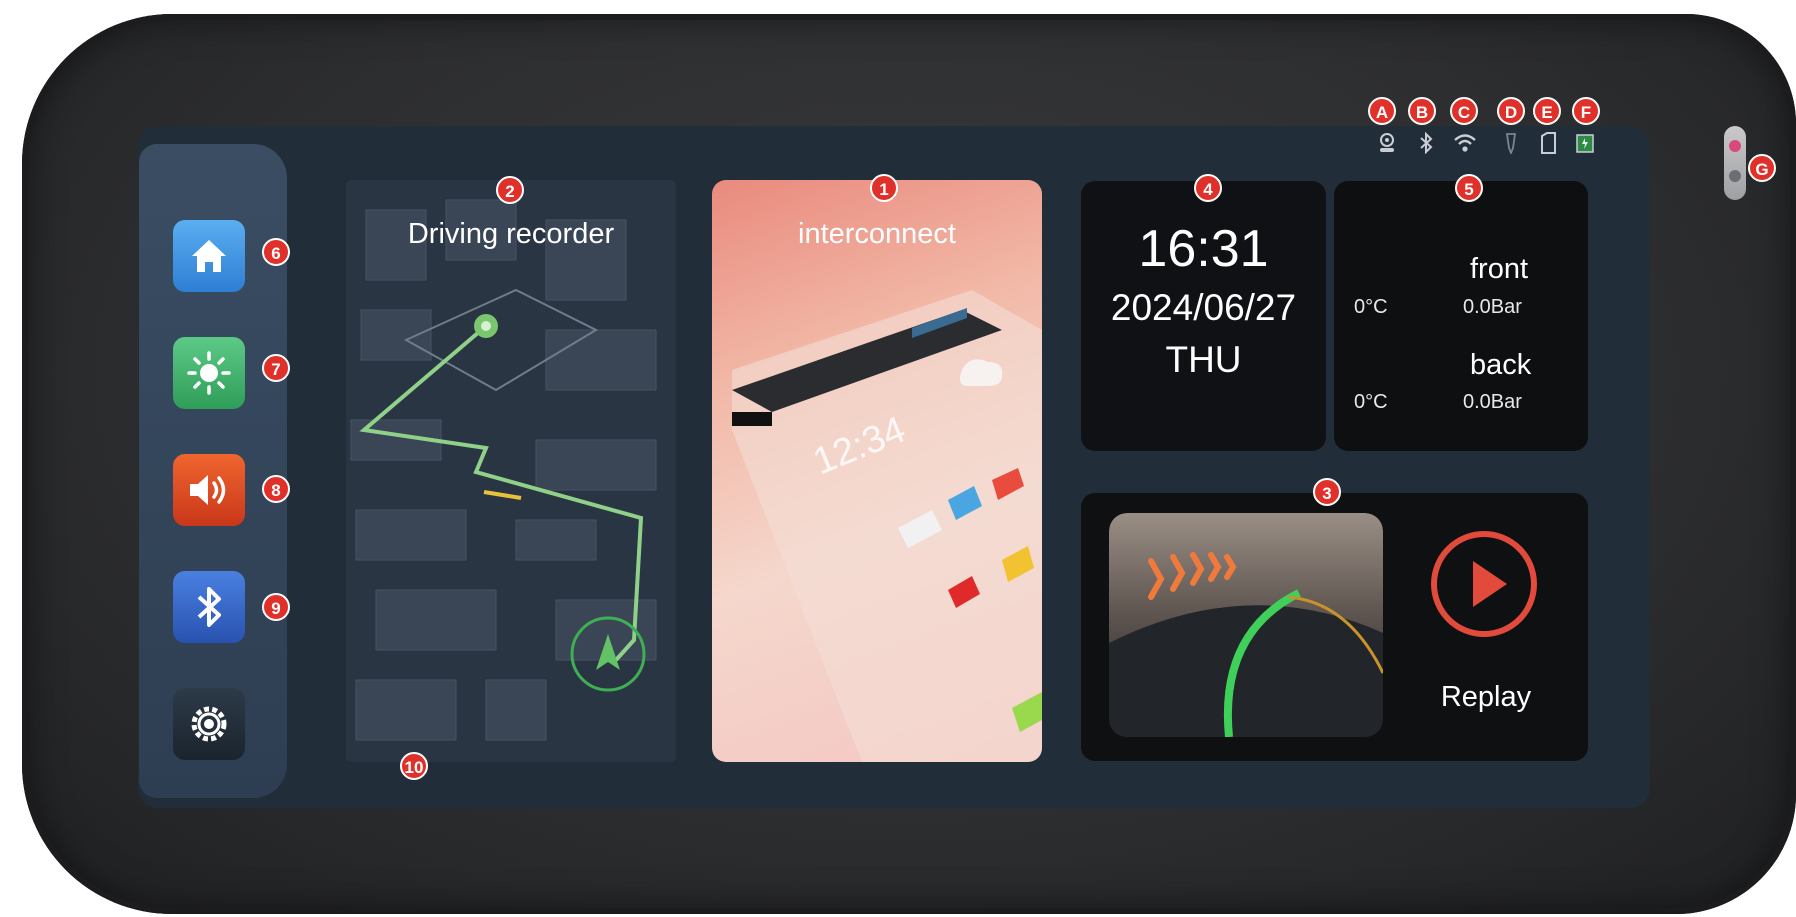 The width and height of the screenshot is (1796, 917). Describe the element at coordinates (510, 190) in the screenshot. I see `marker-2: 2` at that location.